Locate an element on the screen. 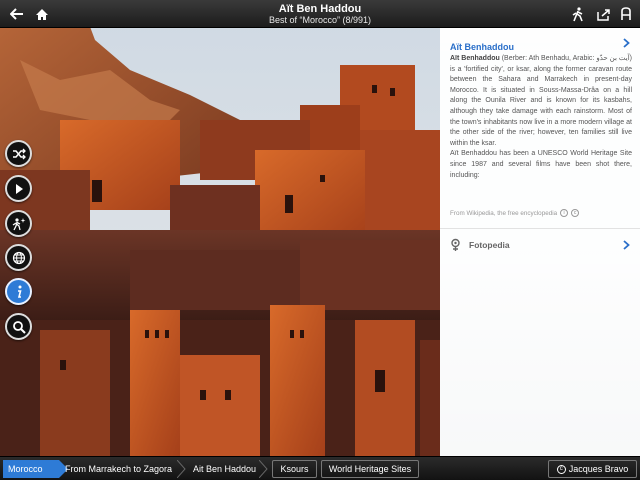 The height and width of the screenshot is (480, 640). photo-credit: c Jacques Bravo is located at coordinates (592, 469).